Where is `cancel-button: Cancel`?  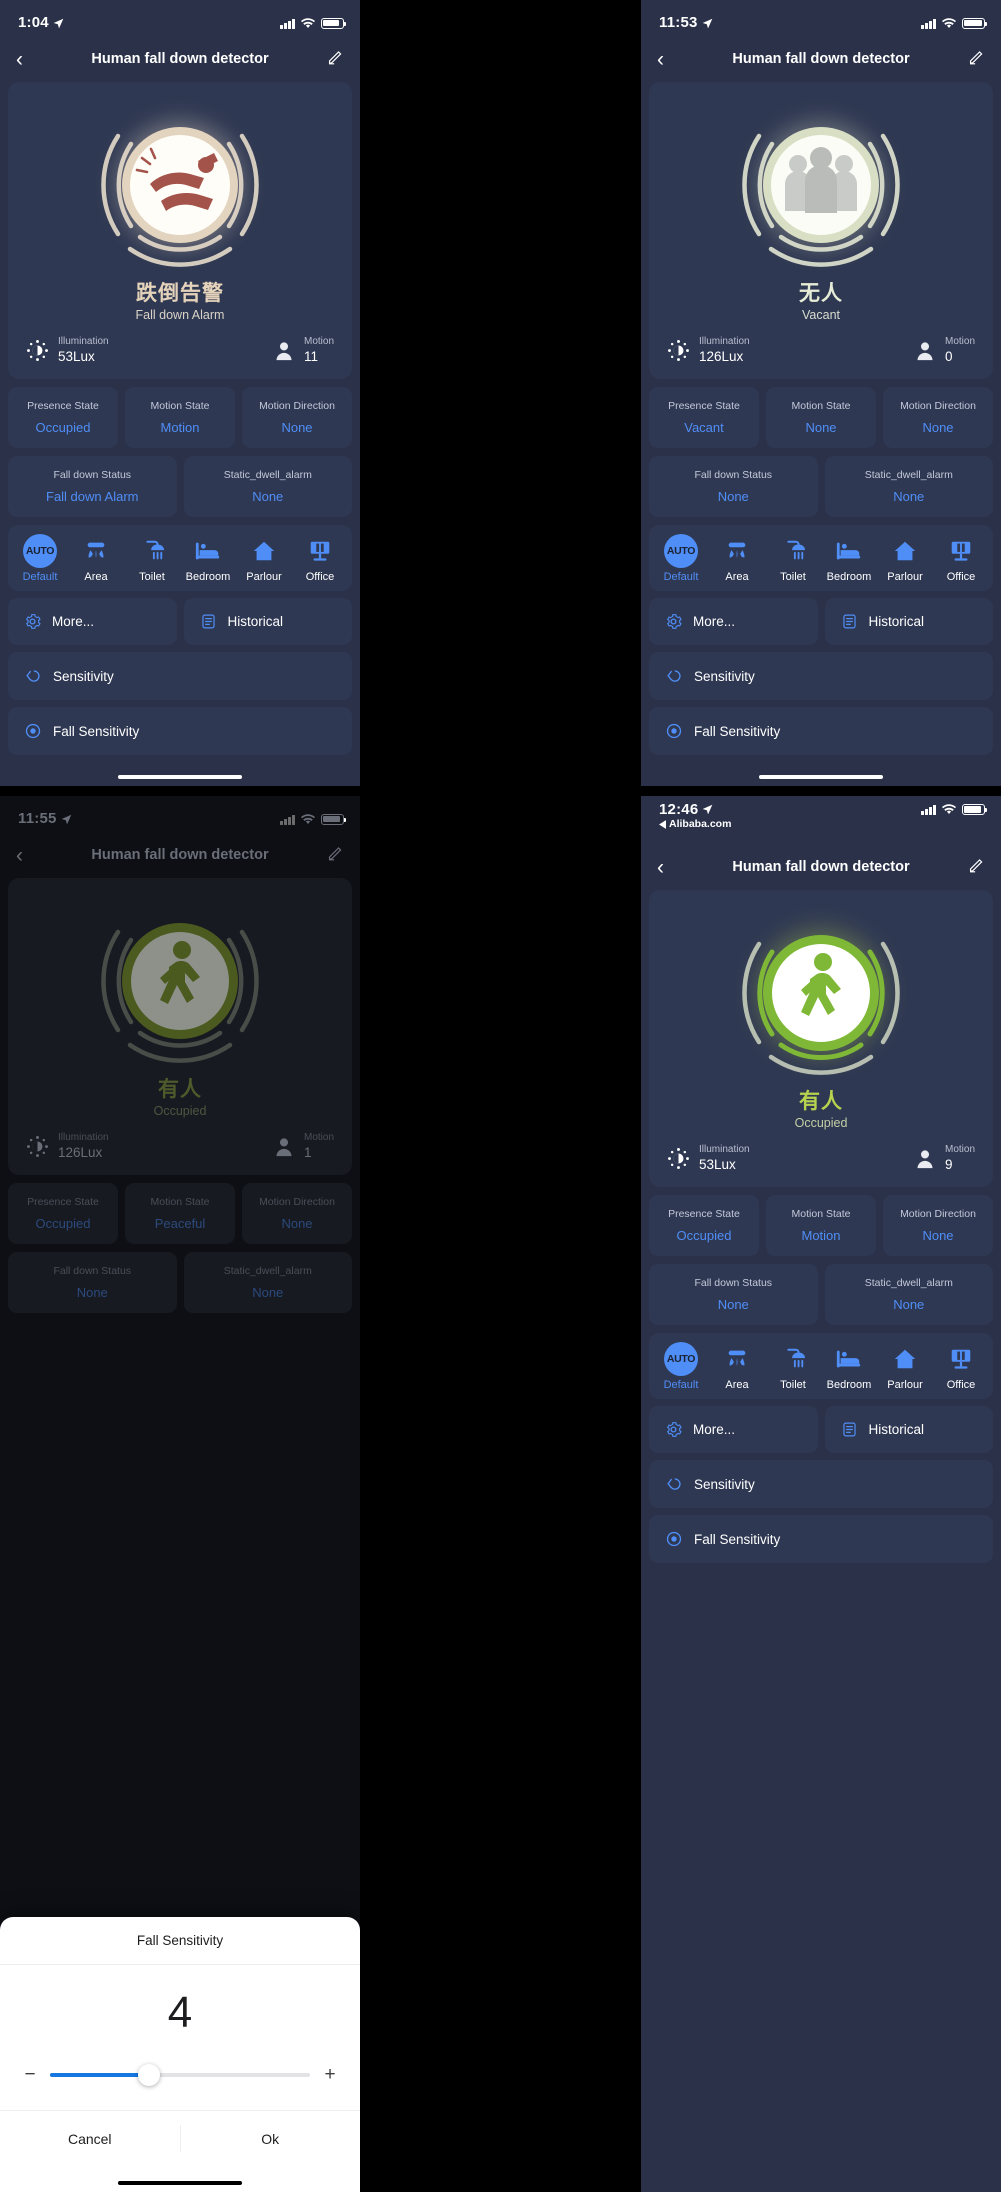
cancel-button: Cancel is located at coordinates (90, 2138).